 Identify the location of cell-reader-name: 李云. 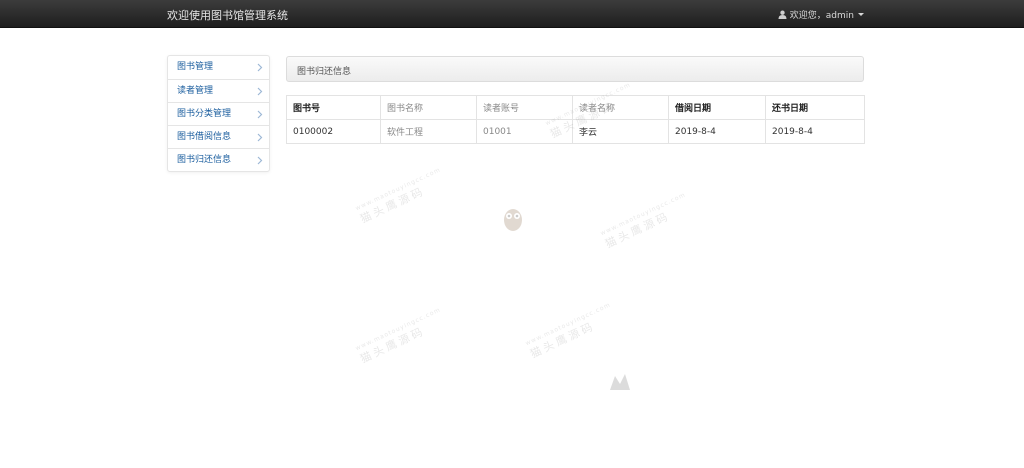
(620, 131).